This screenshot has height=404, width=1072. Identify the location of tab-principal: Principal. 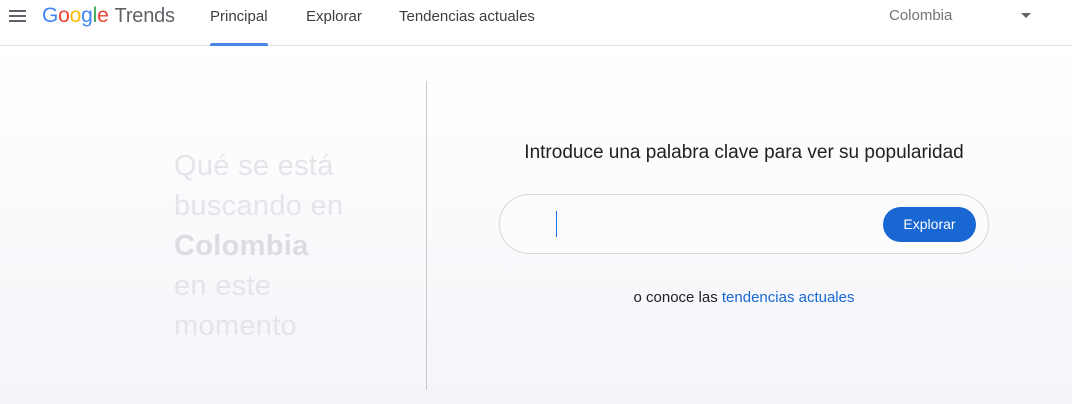
(239, 23).